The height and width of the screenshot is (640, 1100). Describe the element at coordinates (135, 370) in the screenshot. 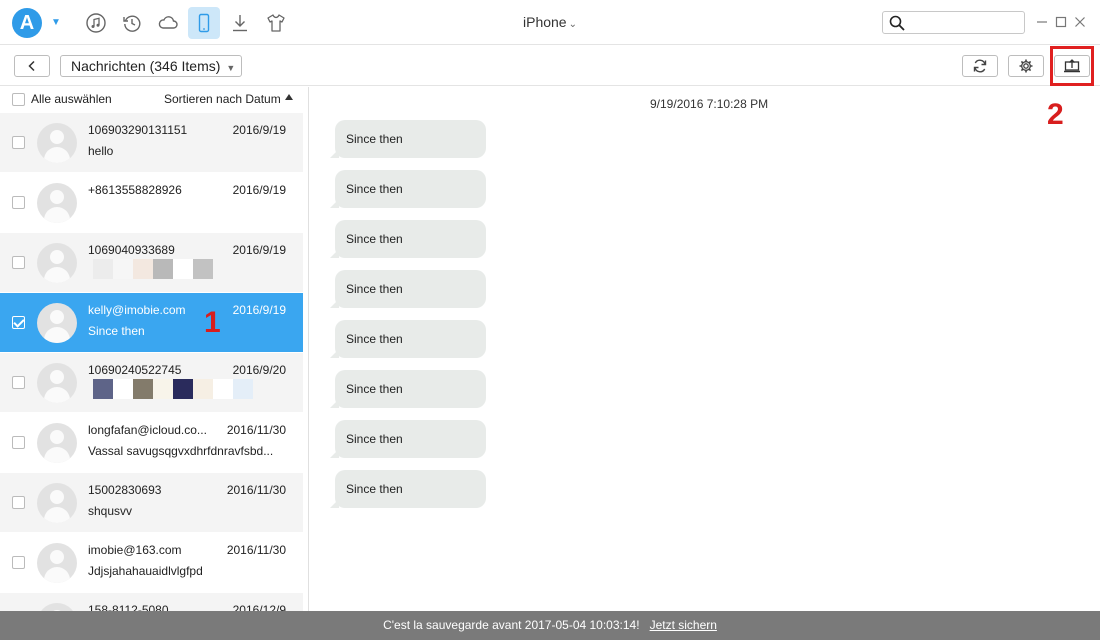

I see `contact-name: 10690240522745` at that location.